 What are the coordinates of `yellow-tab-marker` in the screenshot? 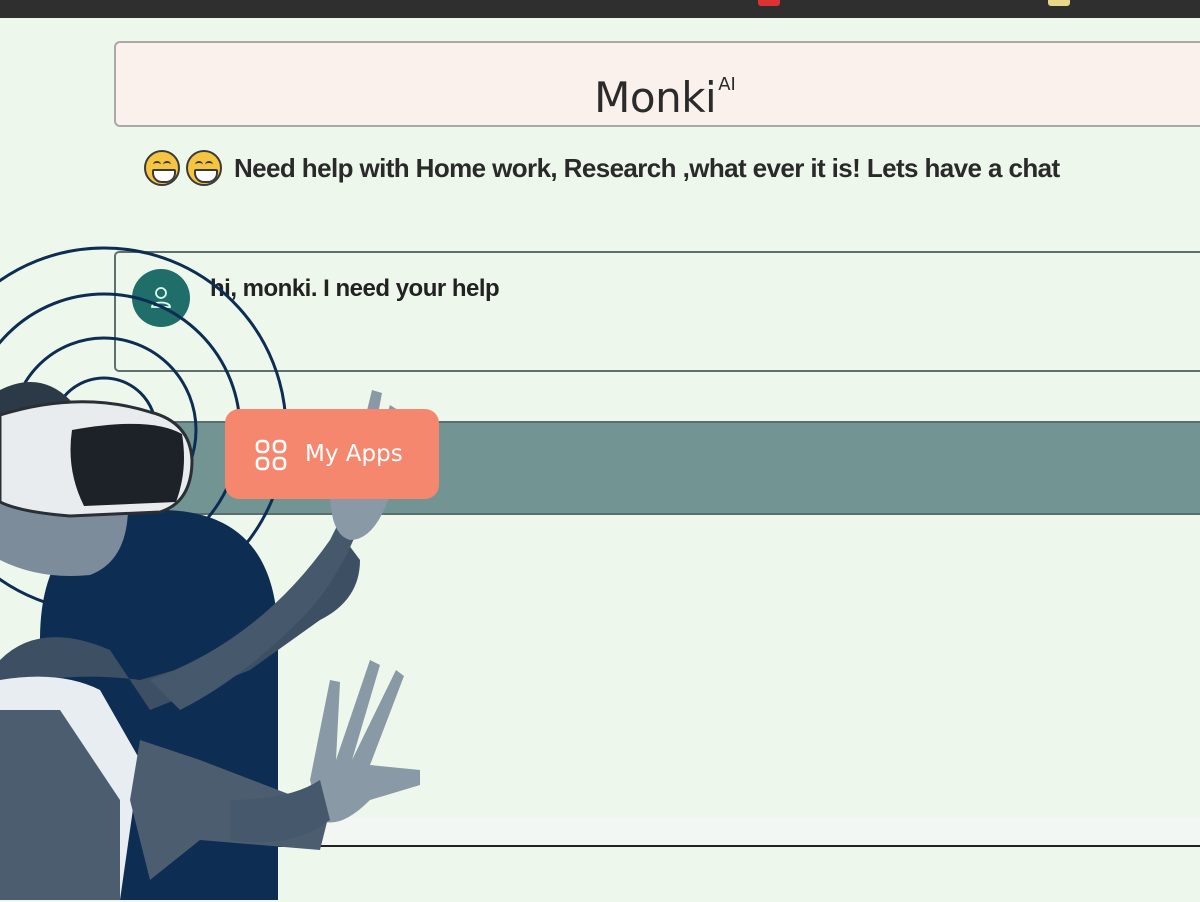 It's located at (1059, 3).